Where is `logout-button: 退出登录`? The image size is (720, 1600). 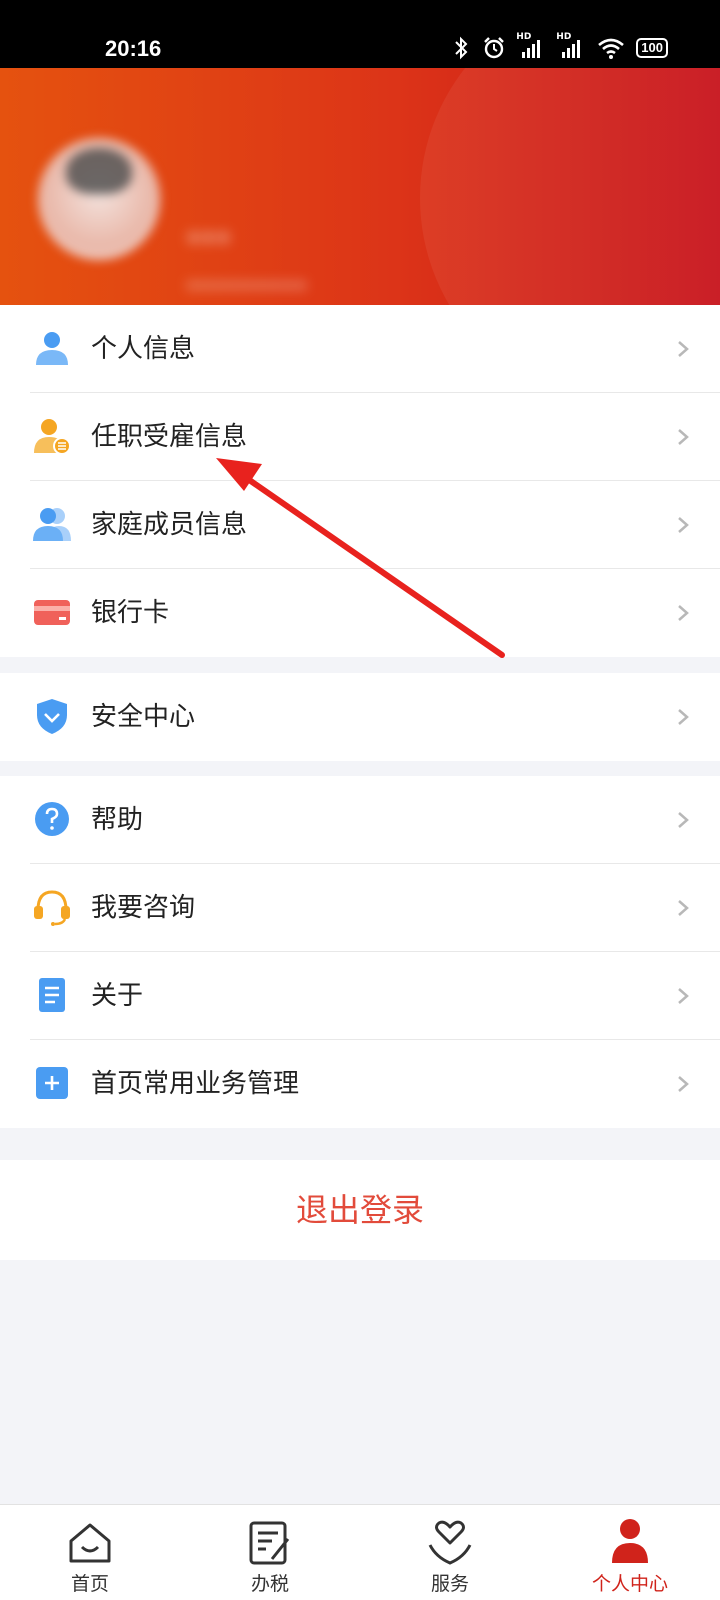 logout-button: 退出登录 is located at coordinates (360, 1210).